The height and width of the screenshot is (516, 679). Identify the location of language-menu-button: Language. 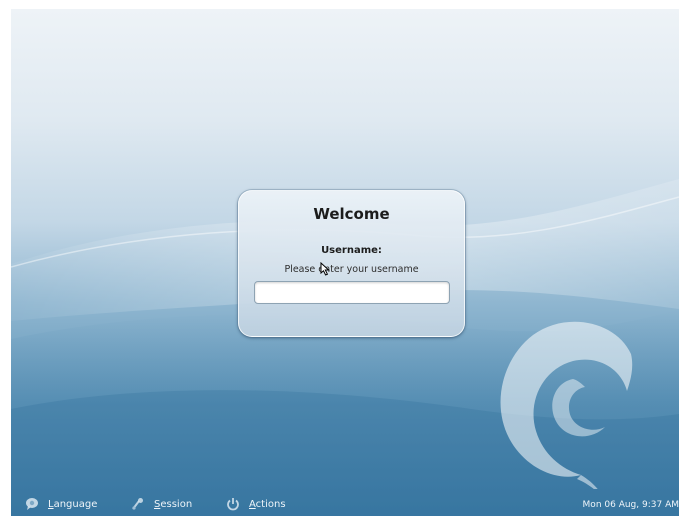
(61, 504).